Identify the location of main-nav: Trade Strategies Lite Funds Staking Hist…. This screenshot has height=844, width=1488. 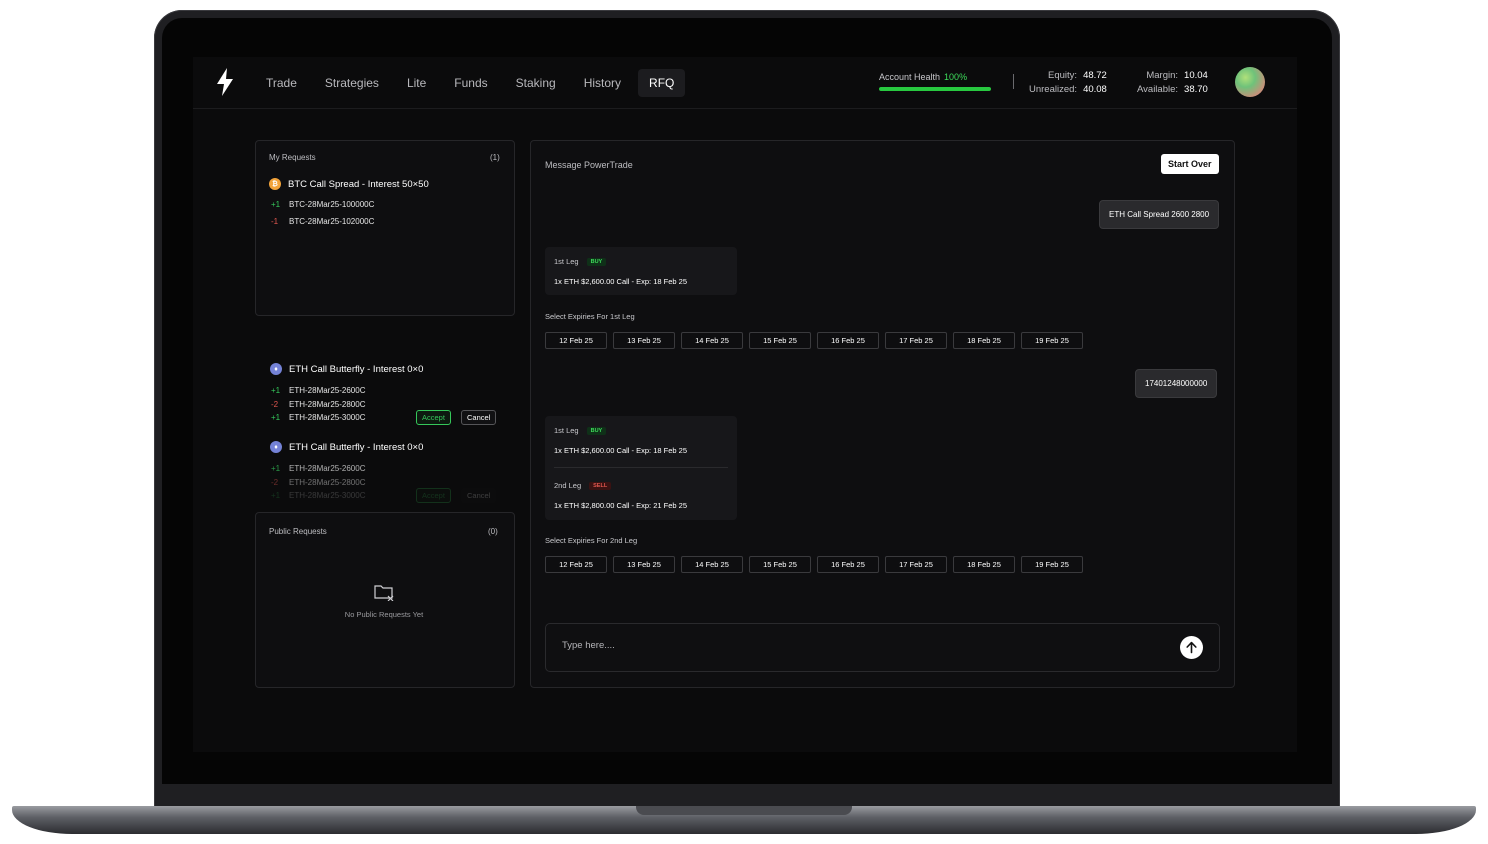
(473, 83).